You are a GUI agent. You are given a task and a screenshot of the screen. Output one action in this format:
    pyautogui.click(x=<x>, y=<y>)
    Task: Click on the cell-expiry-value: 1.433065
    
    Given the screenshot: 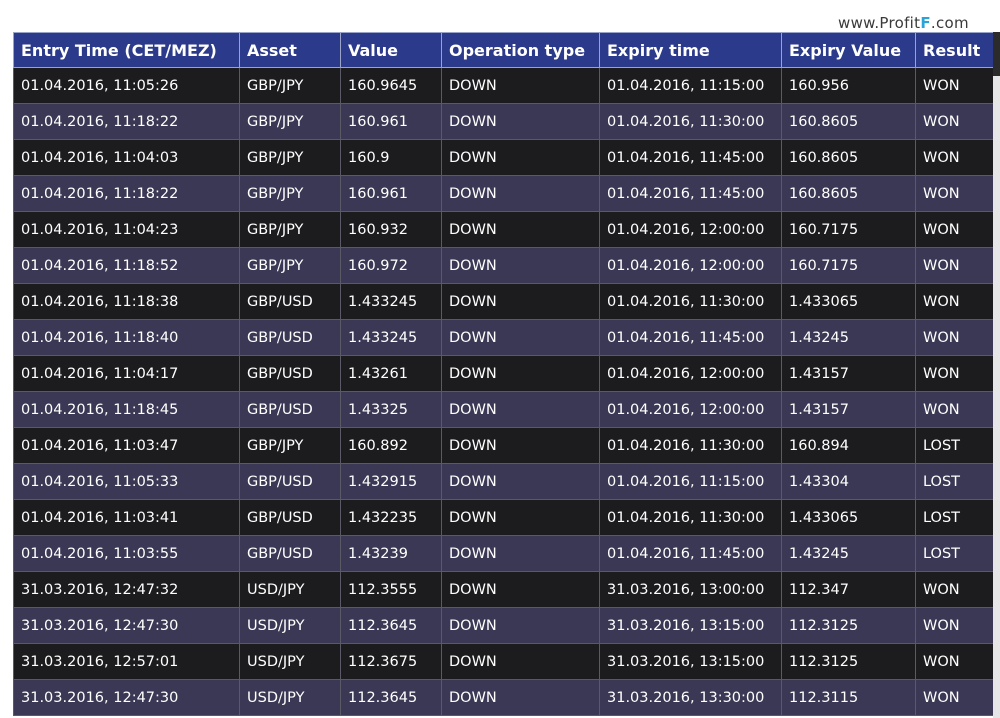 What is the action you would take?
    pyautogui.click(x=848, y=517)
    